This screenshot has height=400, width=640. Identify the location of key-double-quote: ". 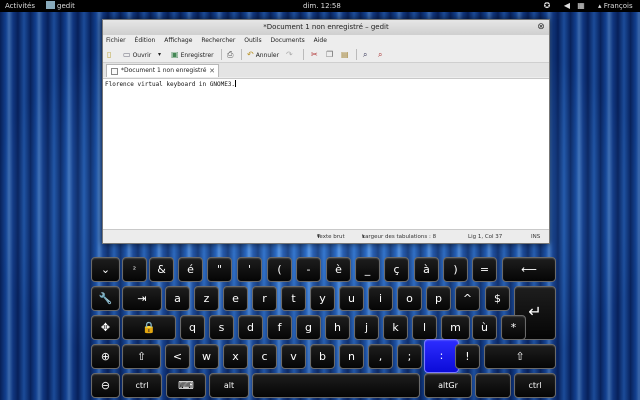
(219, 269).